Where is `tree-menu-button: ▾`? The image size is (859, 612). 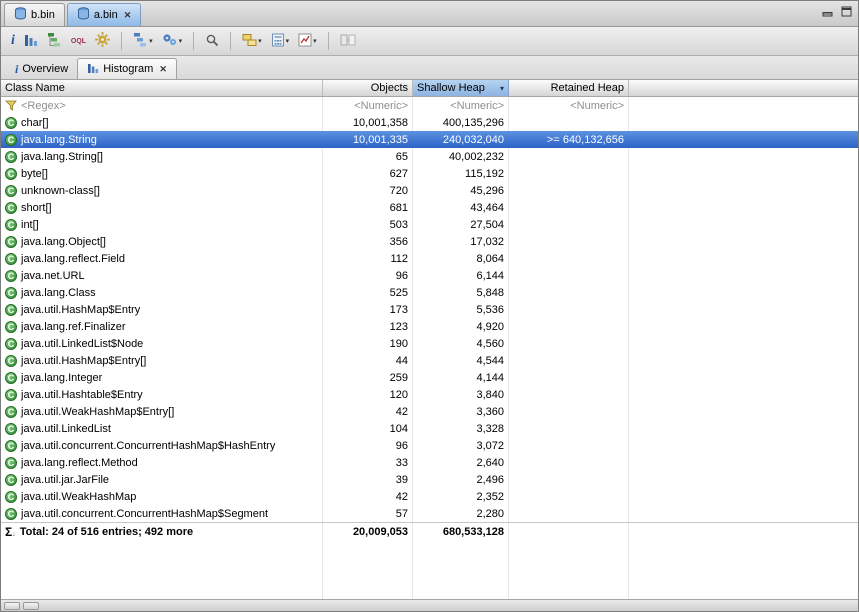 tree-menu-button: ▾ is located at coordinates (143, 41).